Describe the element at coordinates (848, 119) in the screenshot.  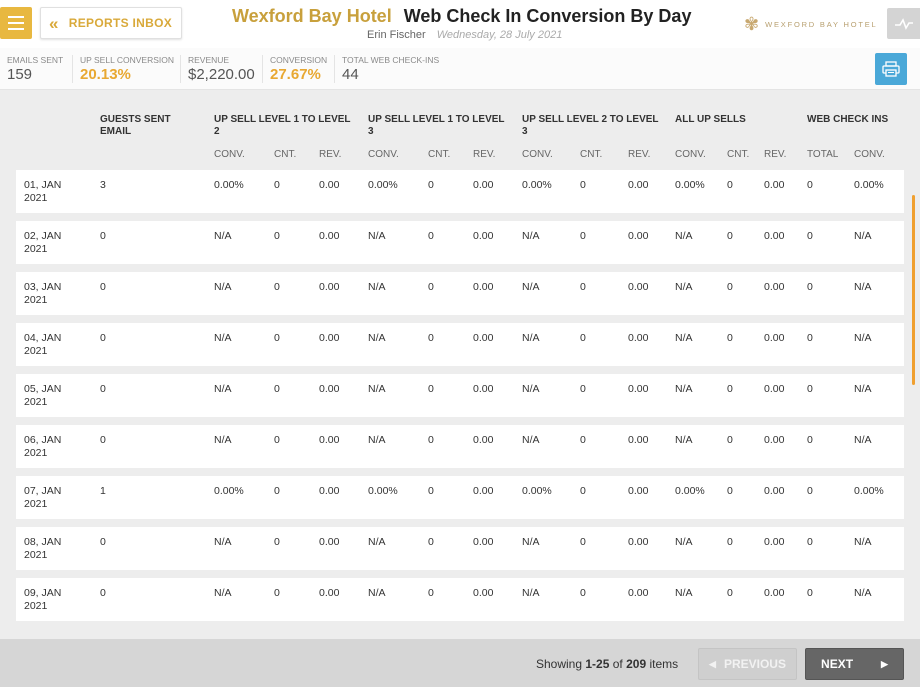
I see `column-header: WEB CHECK INS` at that location.